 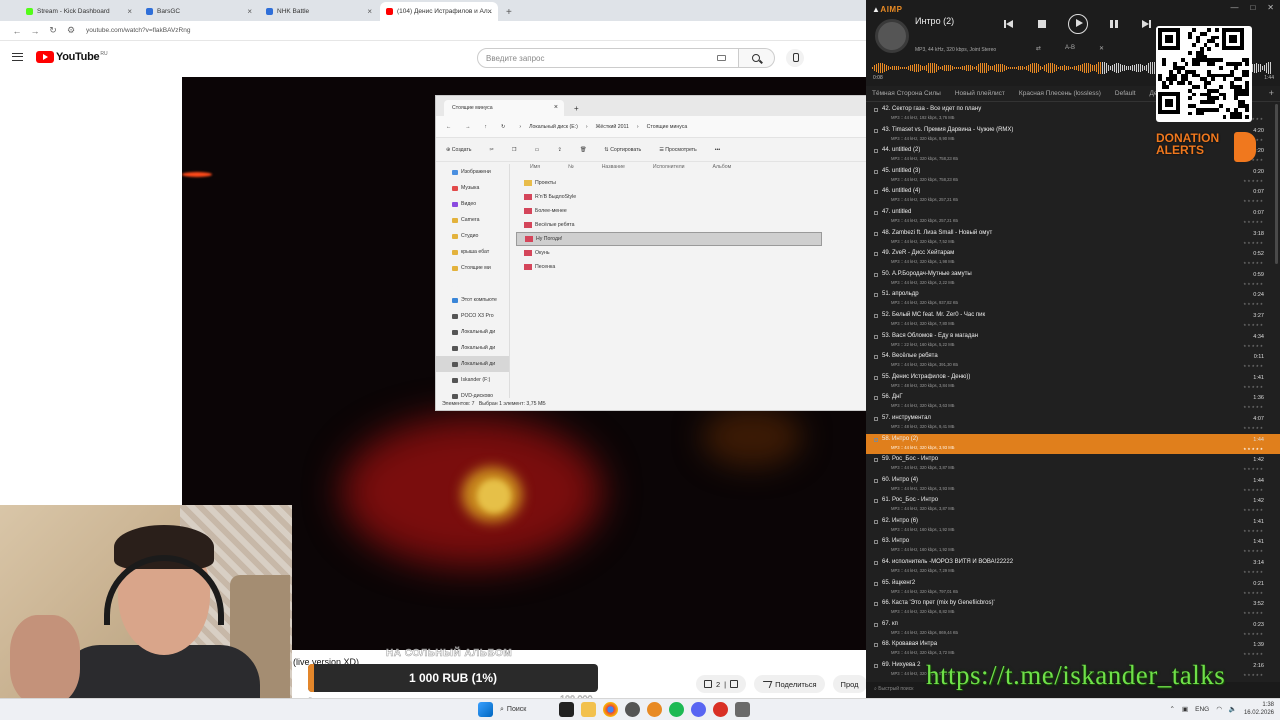 What do you see at coordinates (669, 225) in the screenshot?
I see `file-row: Весёлые ребята` at bounding box center [669, 225].